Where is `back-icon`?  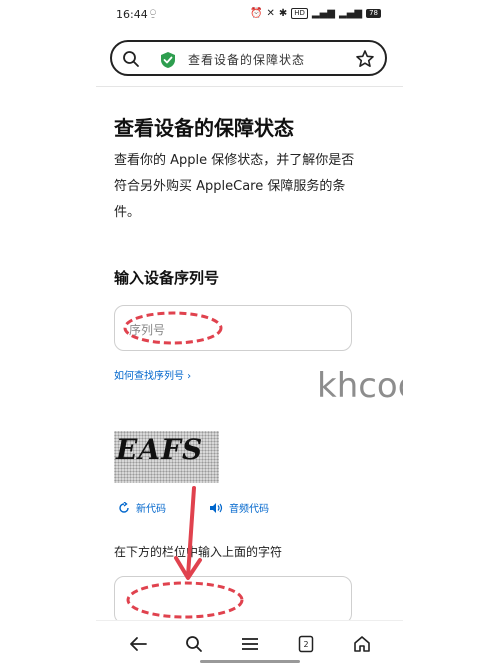
back-icon is located at coordinates (138, 644).